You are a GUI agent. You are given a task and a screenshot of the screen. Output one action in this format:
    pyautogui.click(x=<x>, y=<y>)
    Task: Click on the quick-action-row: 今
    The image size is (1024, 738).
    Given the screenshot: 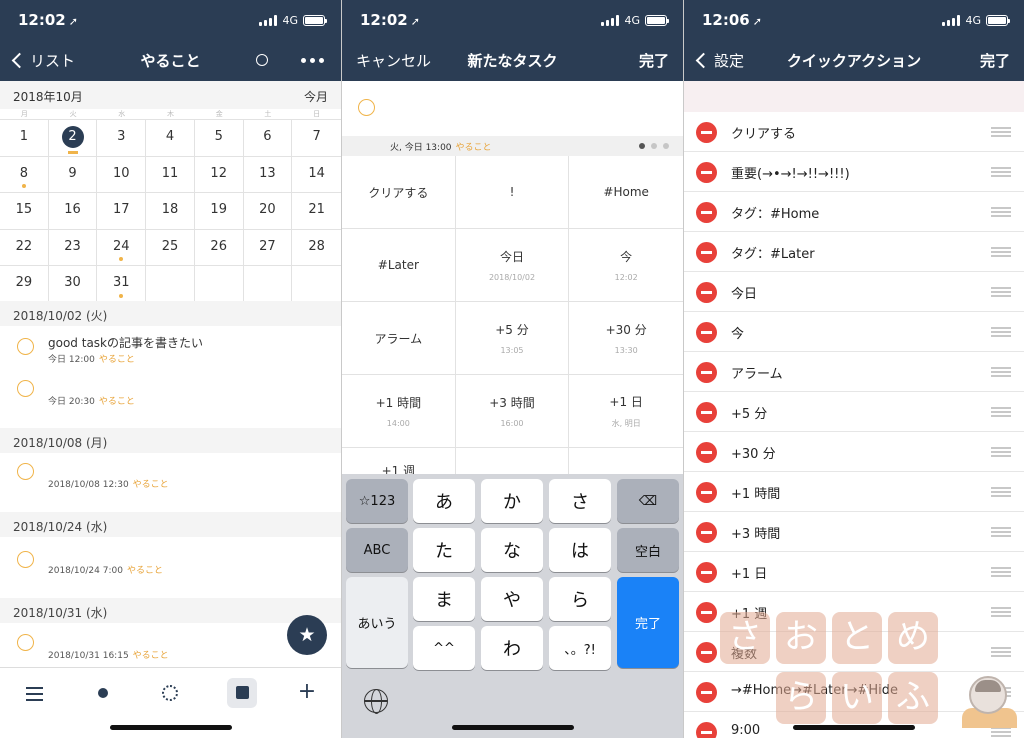 What is the action you would take?
    pyautogui.click(x=854, y=332)
    